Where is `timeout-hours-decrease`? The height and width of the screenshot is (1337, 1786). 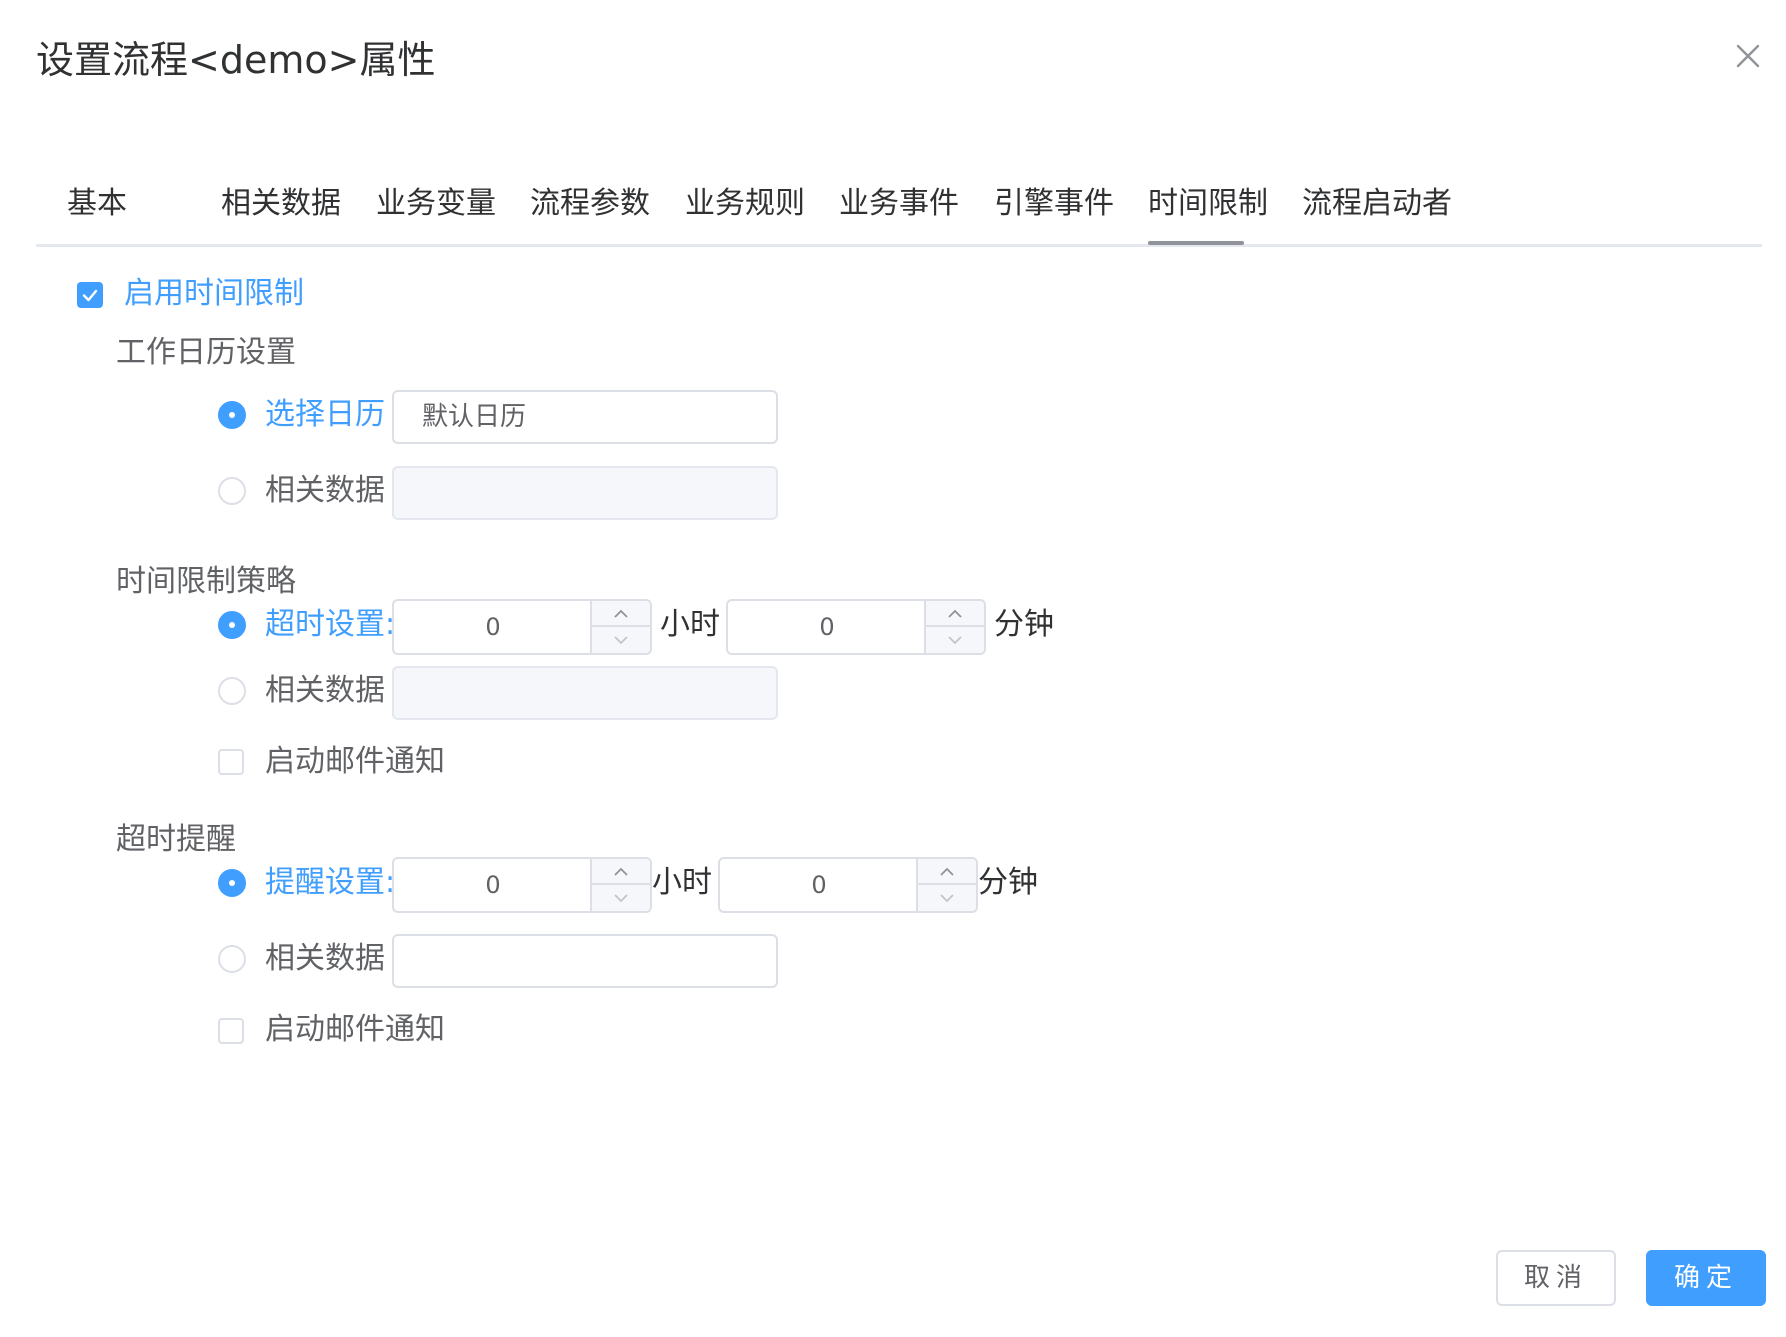 timeout-hours-decrease is located at coordinates (621, 640).